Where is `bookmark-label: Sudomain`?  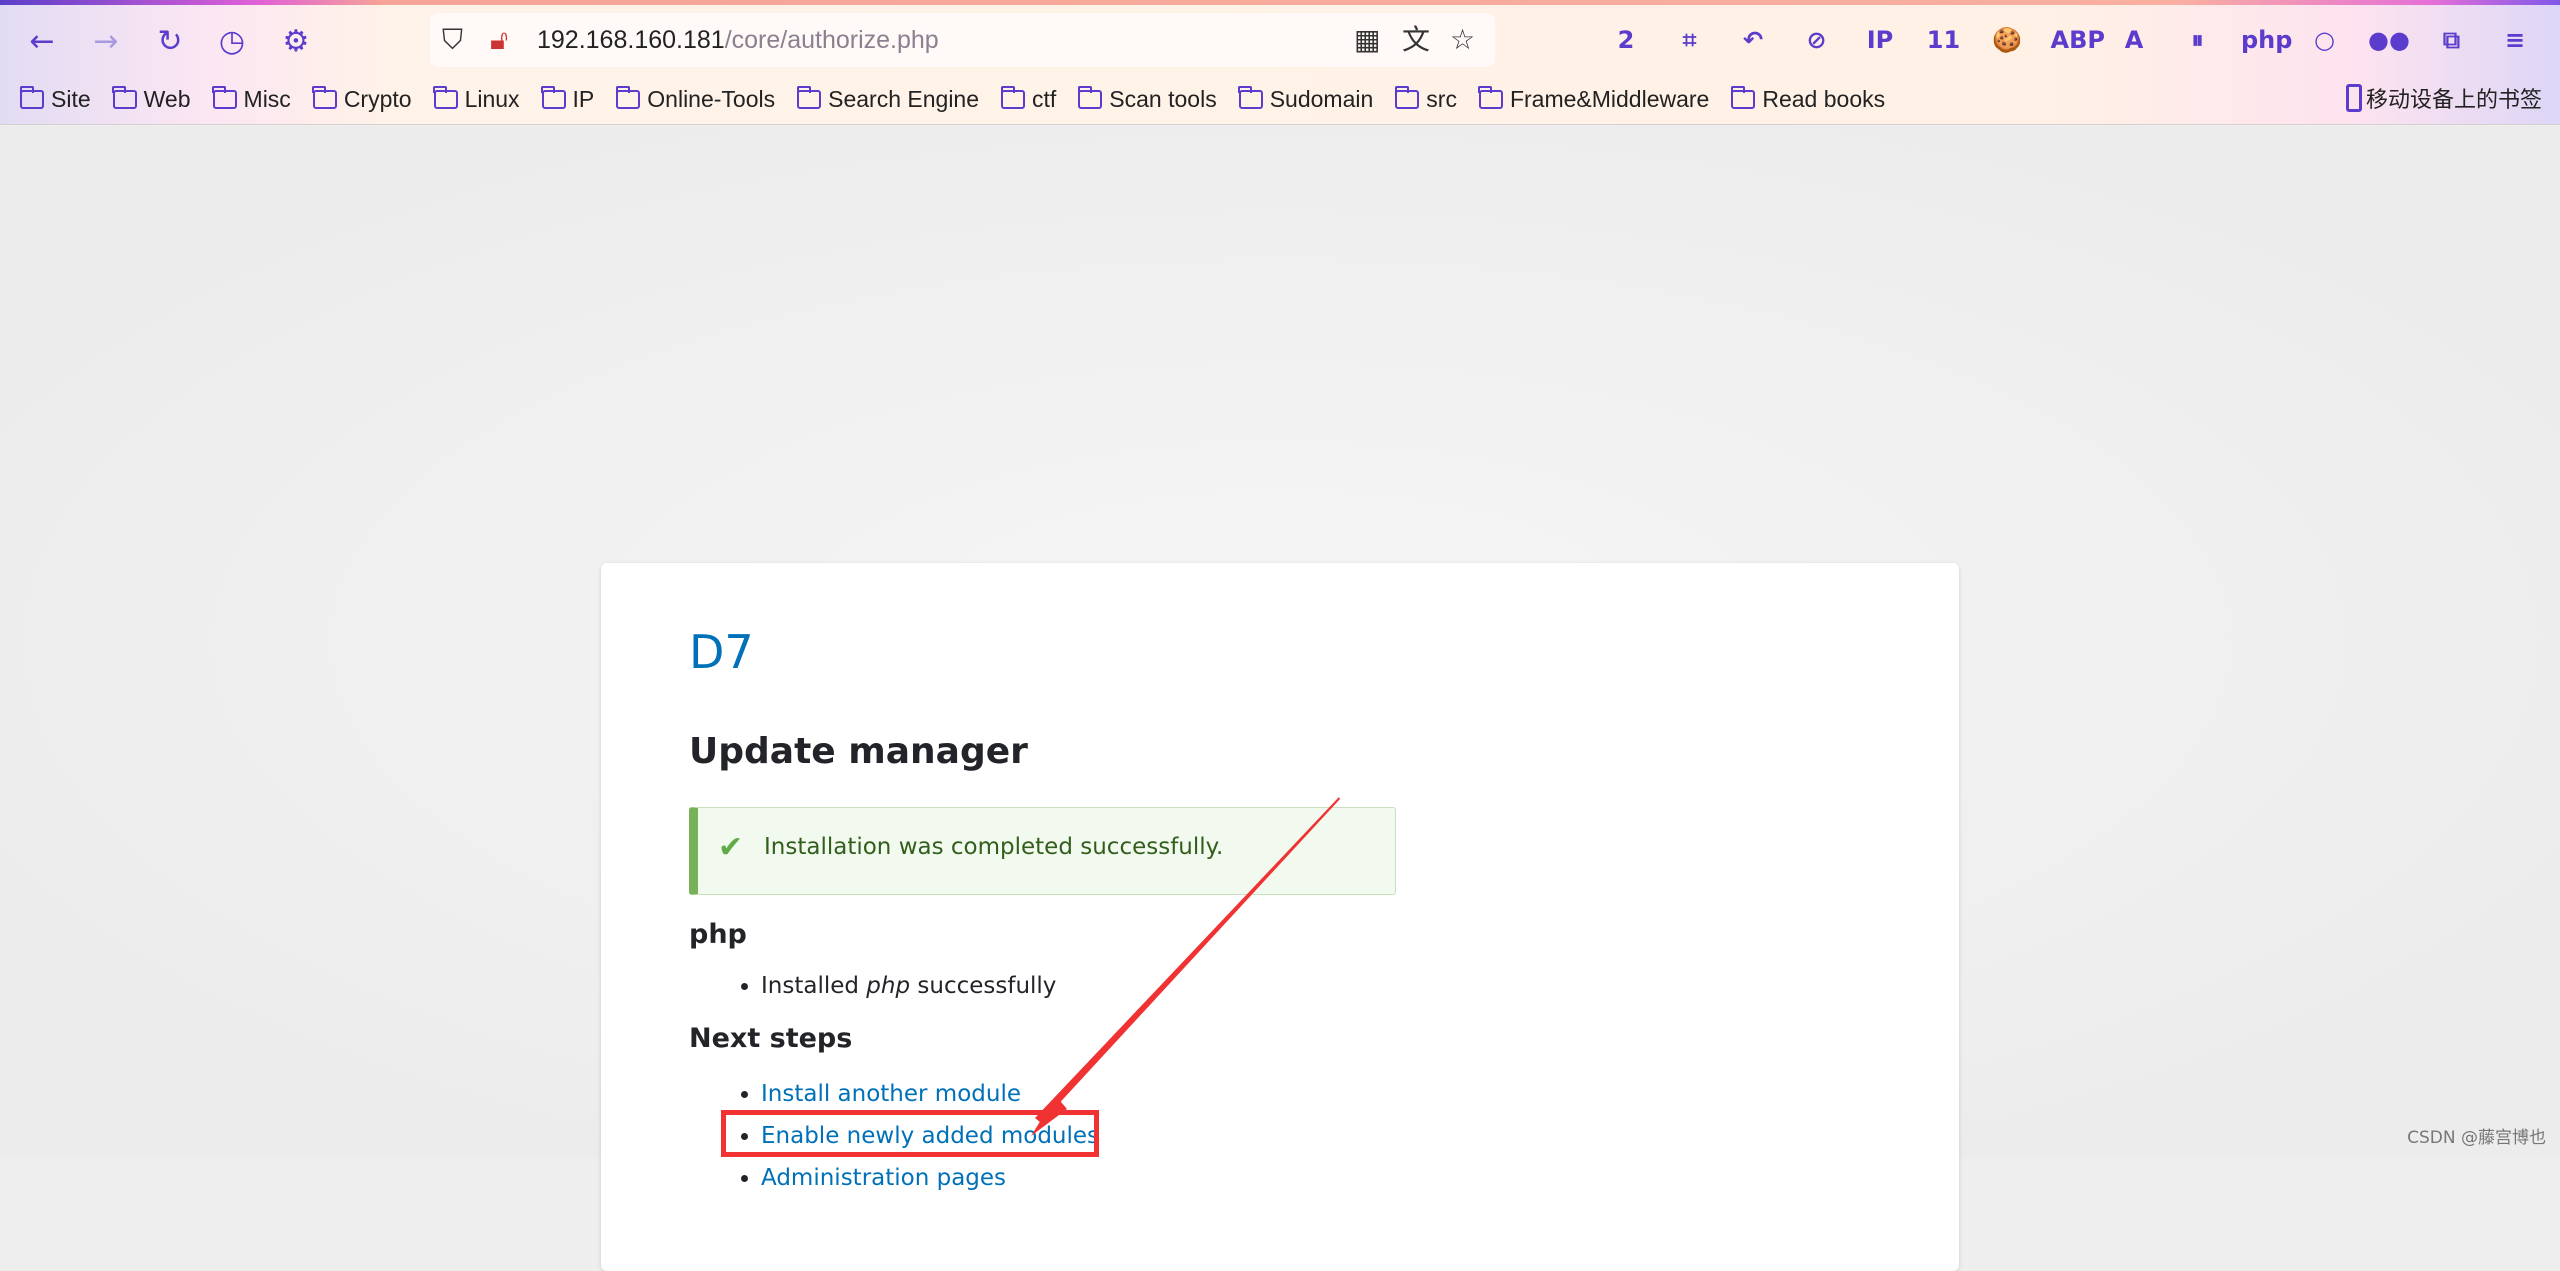
bookmark-label: Sudomain is located at coordinates (1321, 98).